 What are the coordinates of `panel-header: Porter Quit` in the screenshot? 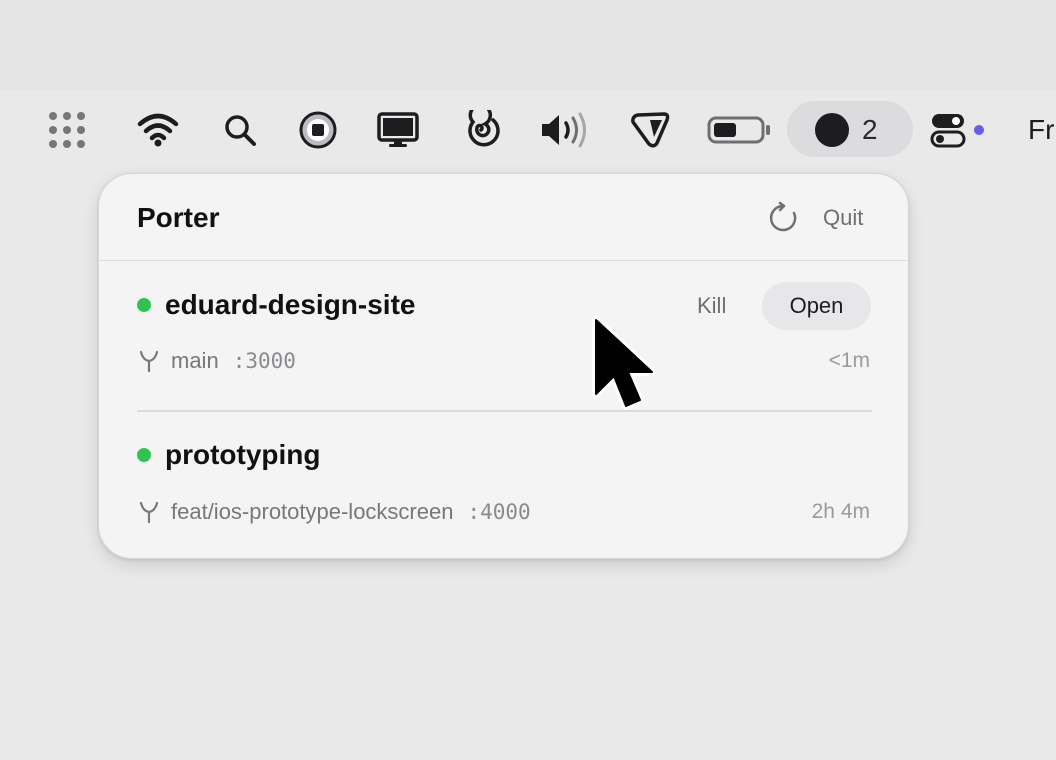 It's located at (503, 217).